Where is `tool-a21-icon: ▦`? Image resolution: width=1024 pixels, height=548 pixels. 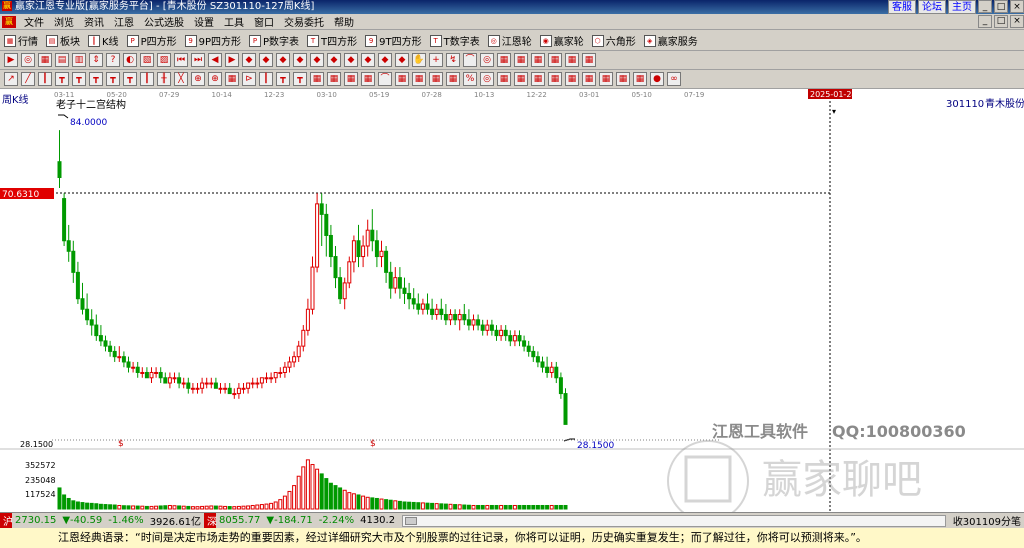 tool-a21-icon: ▦ is located at coordinates (351, 79).